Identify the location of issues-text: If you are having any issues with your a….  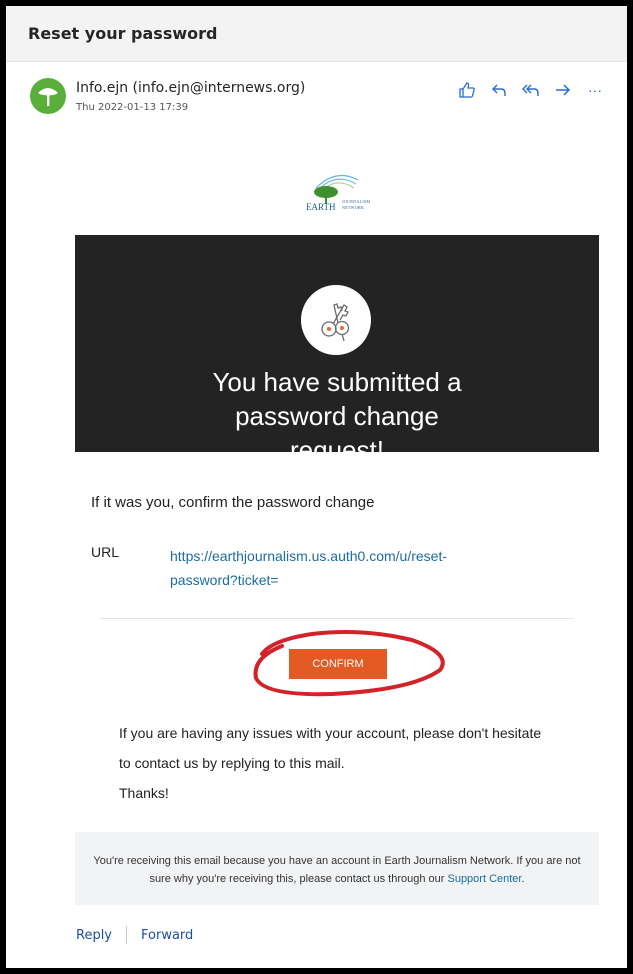
(339, 763).